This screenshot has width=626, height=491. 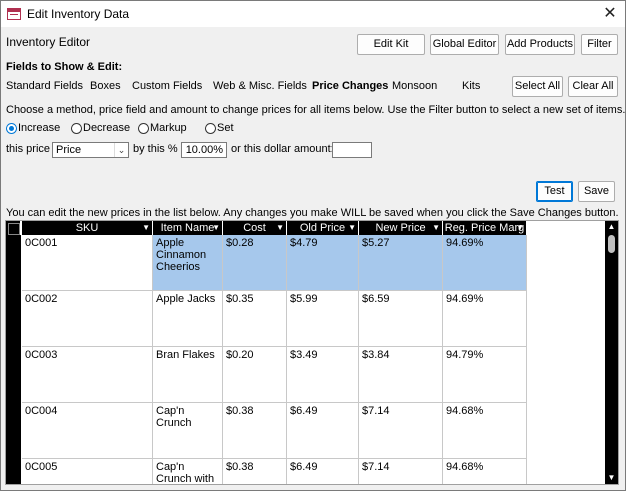 I want to click on by-percent-label: by this %, so click(x=155, y=149).